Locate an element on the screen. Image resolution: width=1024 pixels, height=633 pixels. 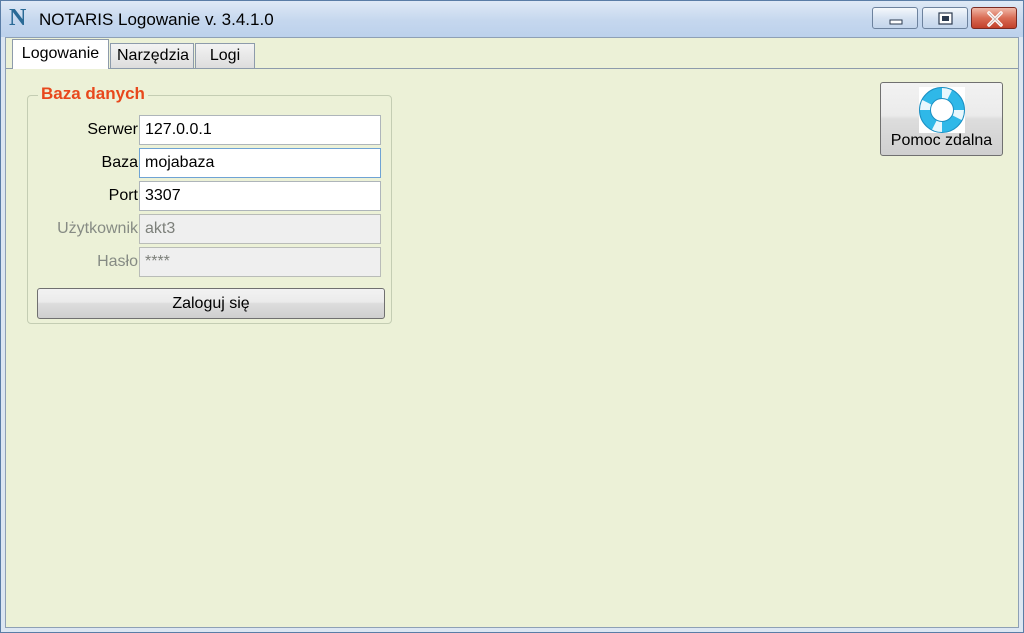
port-label: Port is located at coordinates (123, 195).